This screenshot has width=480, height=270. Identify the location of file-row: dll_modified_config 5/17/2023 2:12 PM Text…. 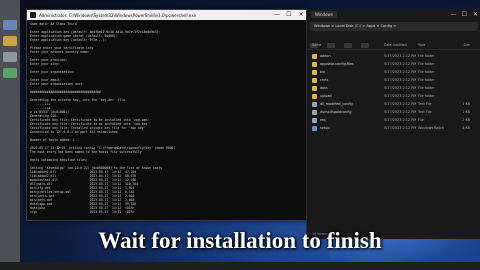
(394, 104).